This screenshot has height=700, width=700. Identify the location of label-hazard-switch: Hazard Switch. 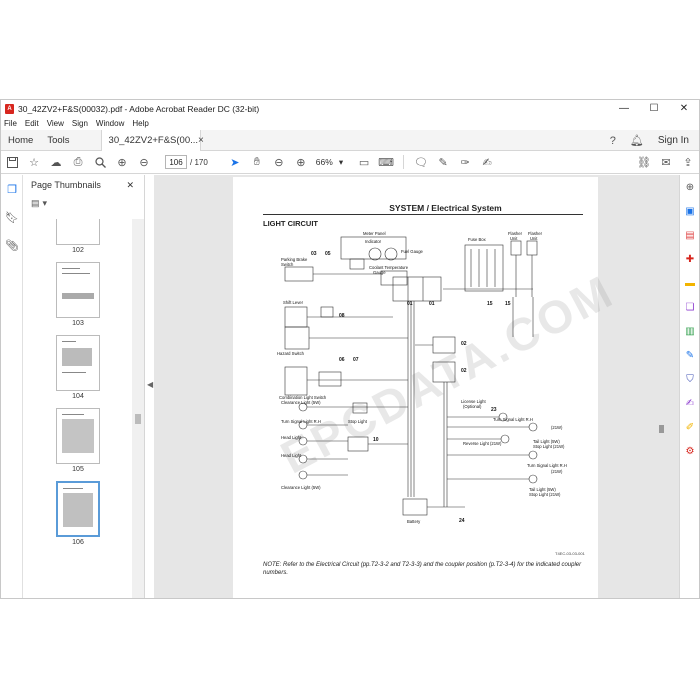
(291, 353).